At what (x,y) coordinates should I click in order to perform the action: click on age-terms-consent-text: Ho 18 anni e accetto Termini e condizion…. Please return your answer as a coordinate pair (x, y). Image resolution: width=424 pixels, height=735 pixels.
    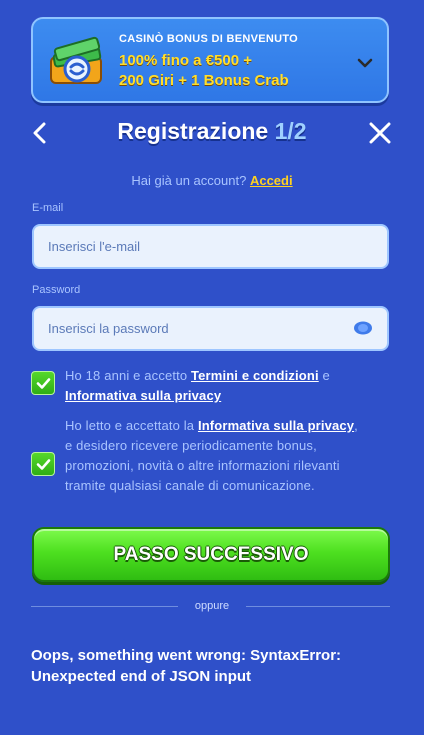
    Looking at the image, I should click on (215, 386).